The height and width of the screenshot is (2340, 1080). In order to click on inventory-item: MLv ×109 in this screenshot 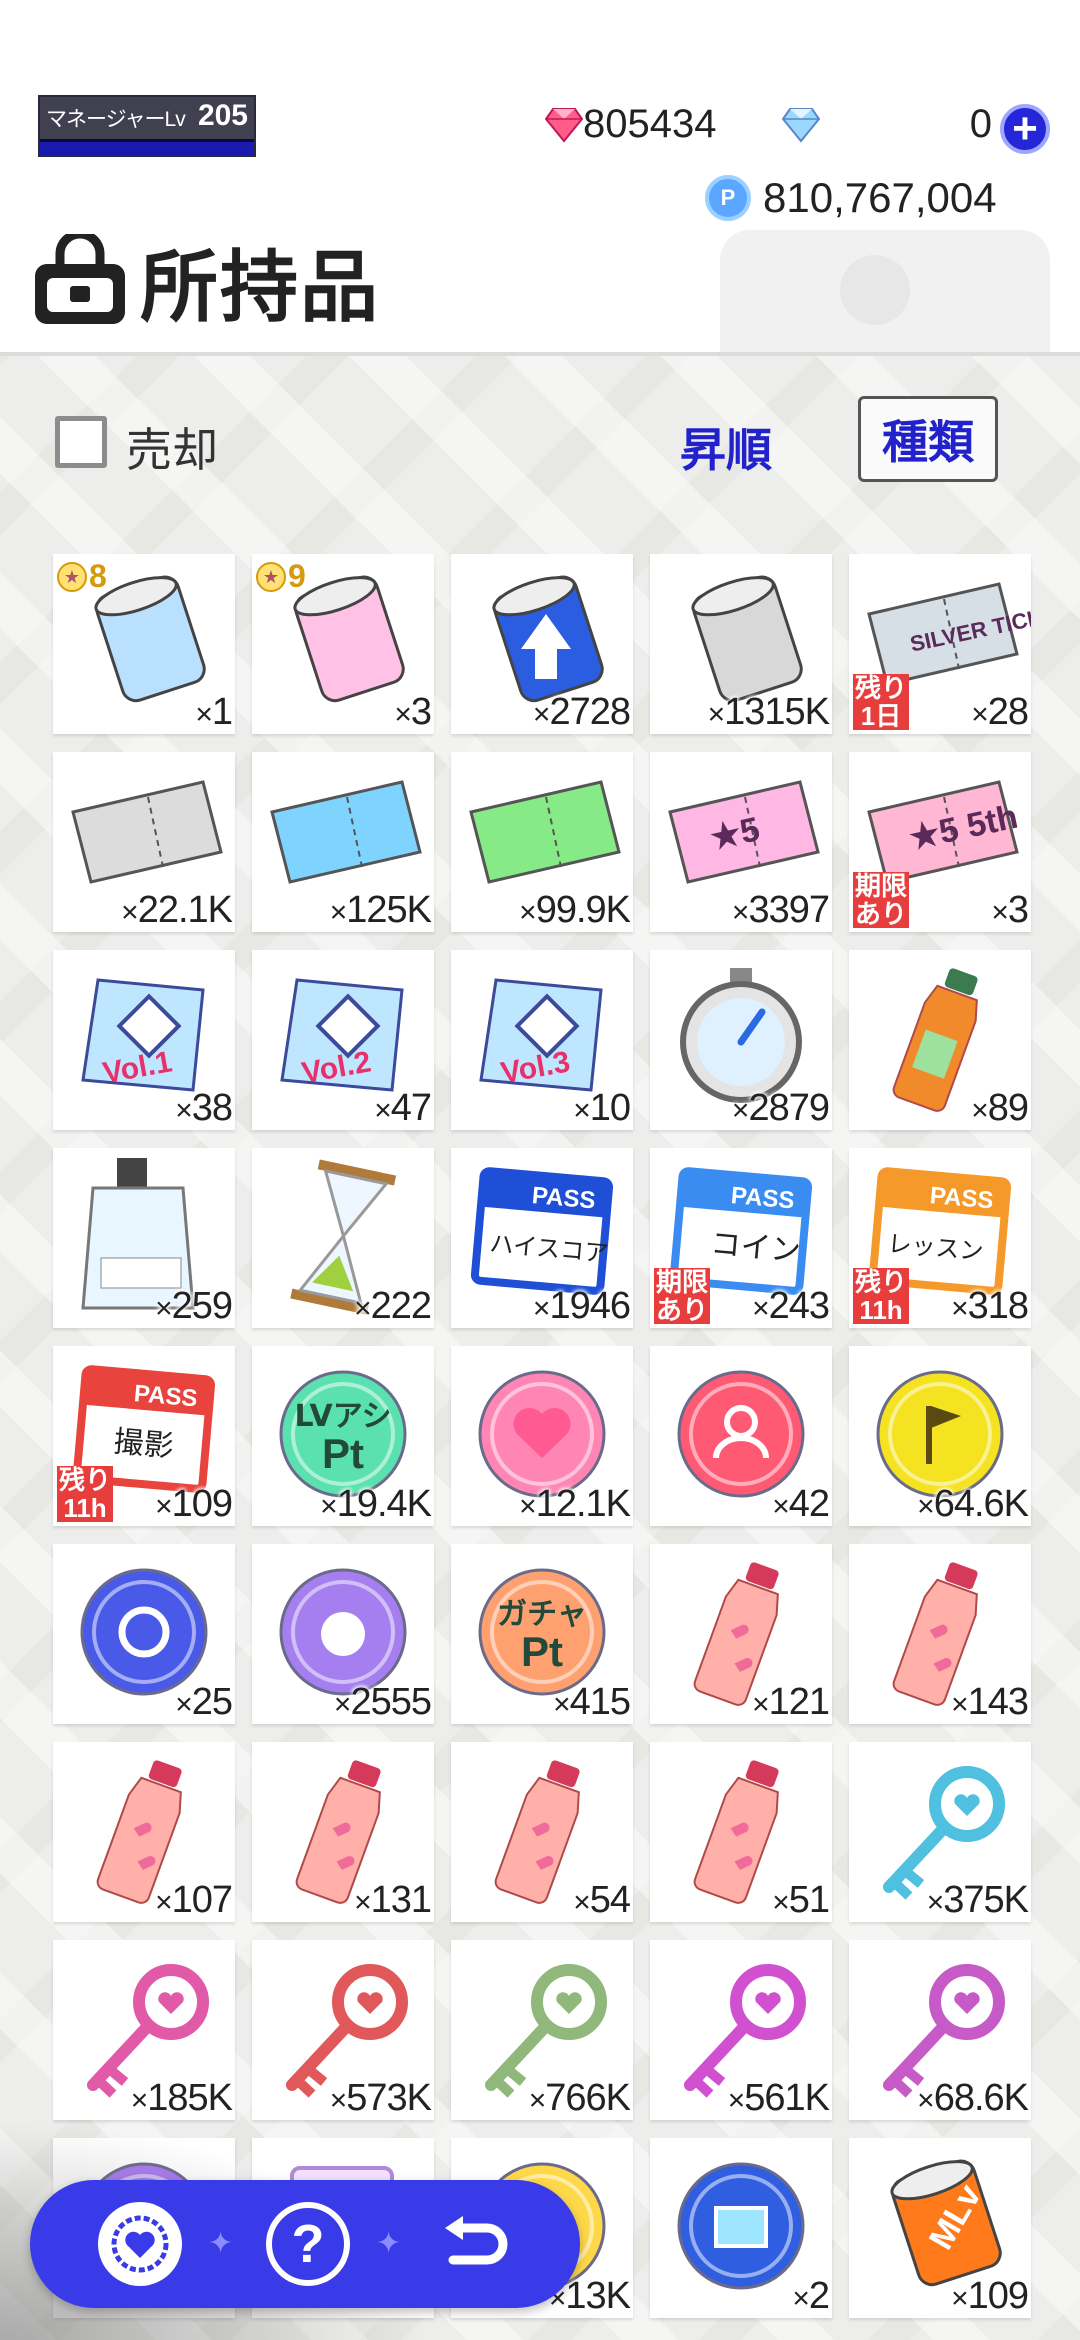, I will do `click(940, 2228)`.